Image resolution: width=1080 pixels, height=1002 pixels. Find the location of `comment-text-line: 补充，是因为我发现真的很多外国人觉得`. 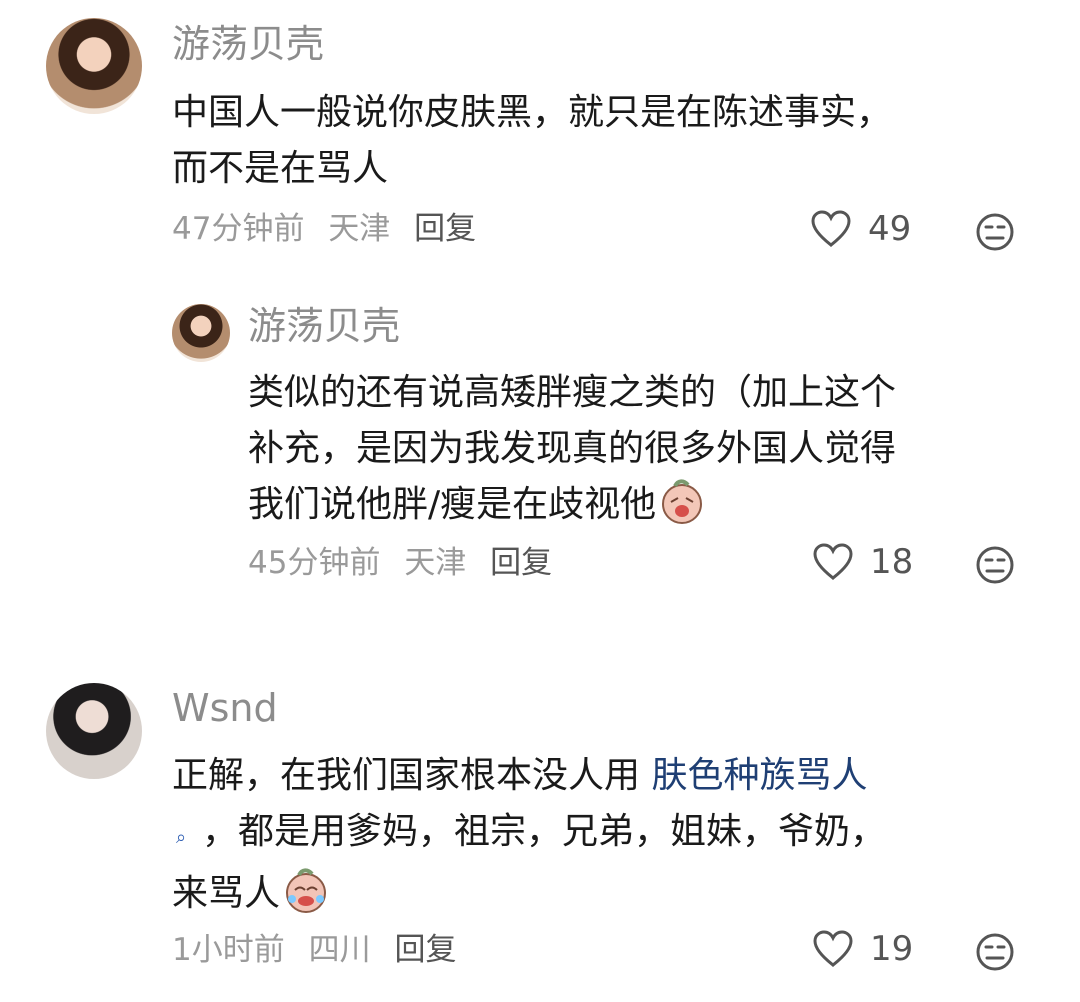

comment-text-line: 补充，是因为我发现真的很多外国人觉得 is located at coordinates (572, 448).